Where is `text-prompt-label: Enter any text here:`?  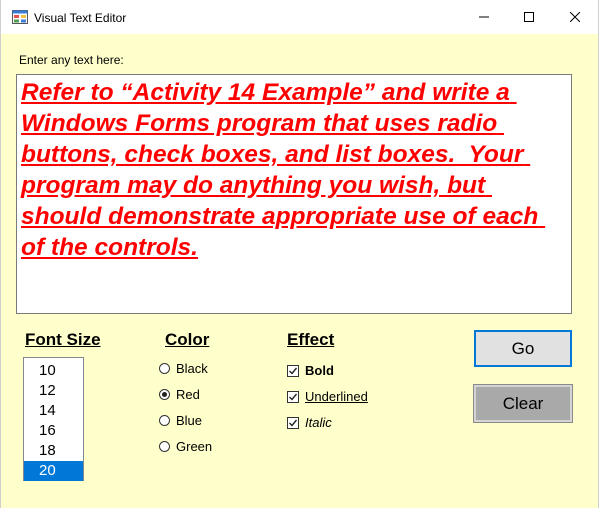
text-prompt-label: Enter any text here: is located at coordinates (71, 60).